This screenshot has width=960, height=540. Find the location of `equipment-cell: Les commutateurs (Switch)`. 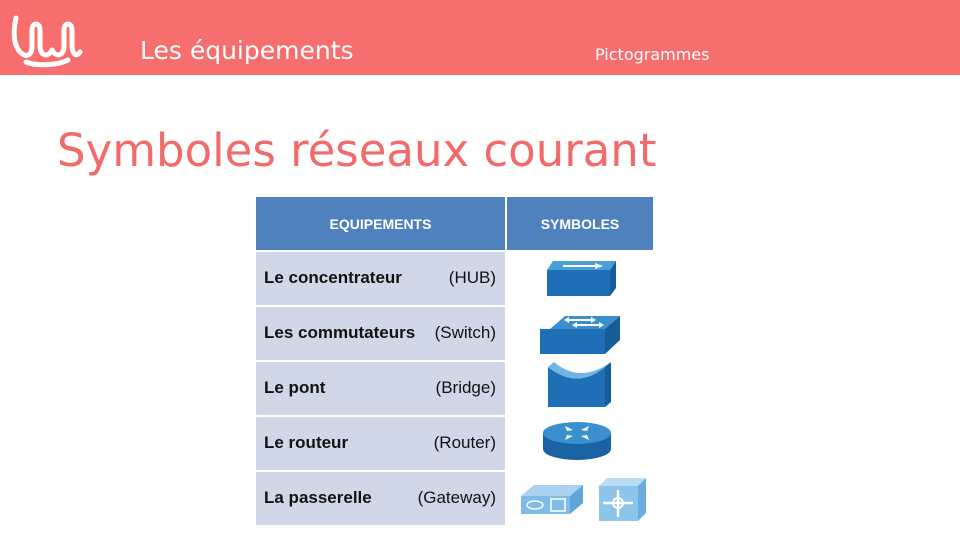

equipment-cell: Les commutateurs (Switch) is located at coordinates (380, 333).